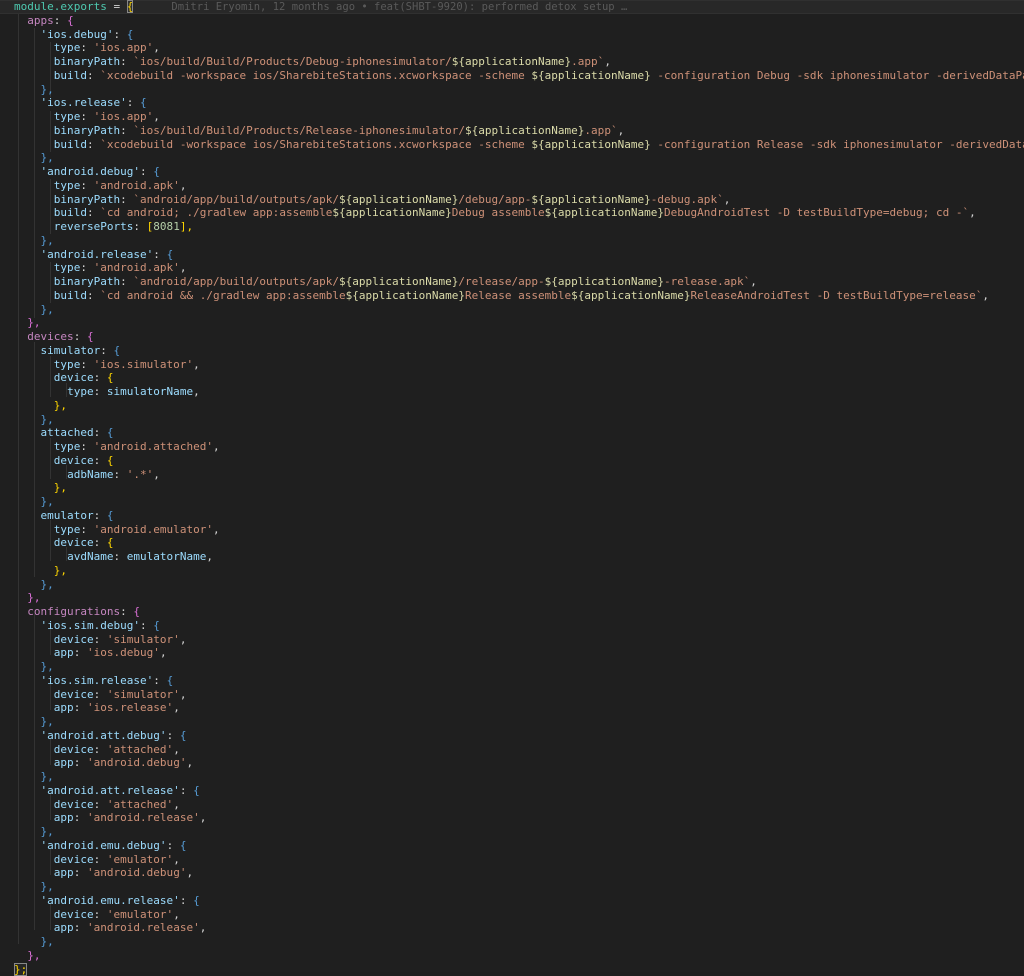 The height and width of the screenshot is (976, 1024). Describe the element at coordinates (519, 653) in the screenshot. I see `code-line: app: 'ios.debug',` at that location.